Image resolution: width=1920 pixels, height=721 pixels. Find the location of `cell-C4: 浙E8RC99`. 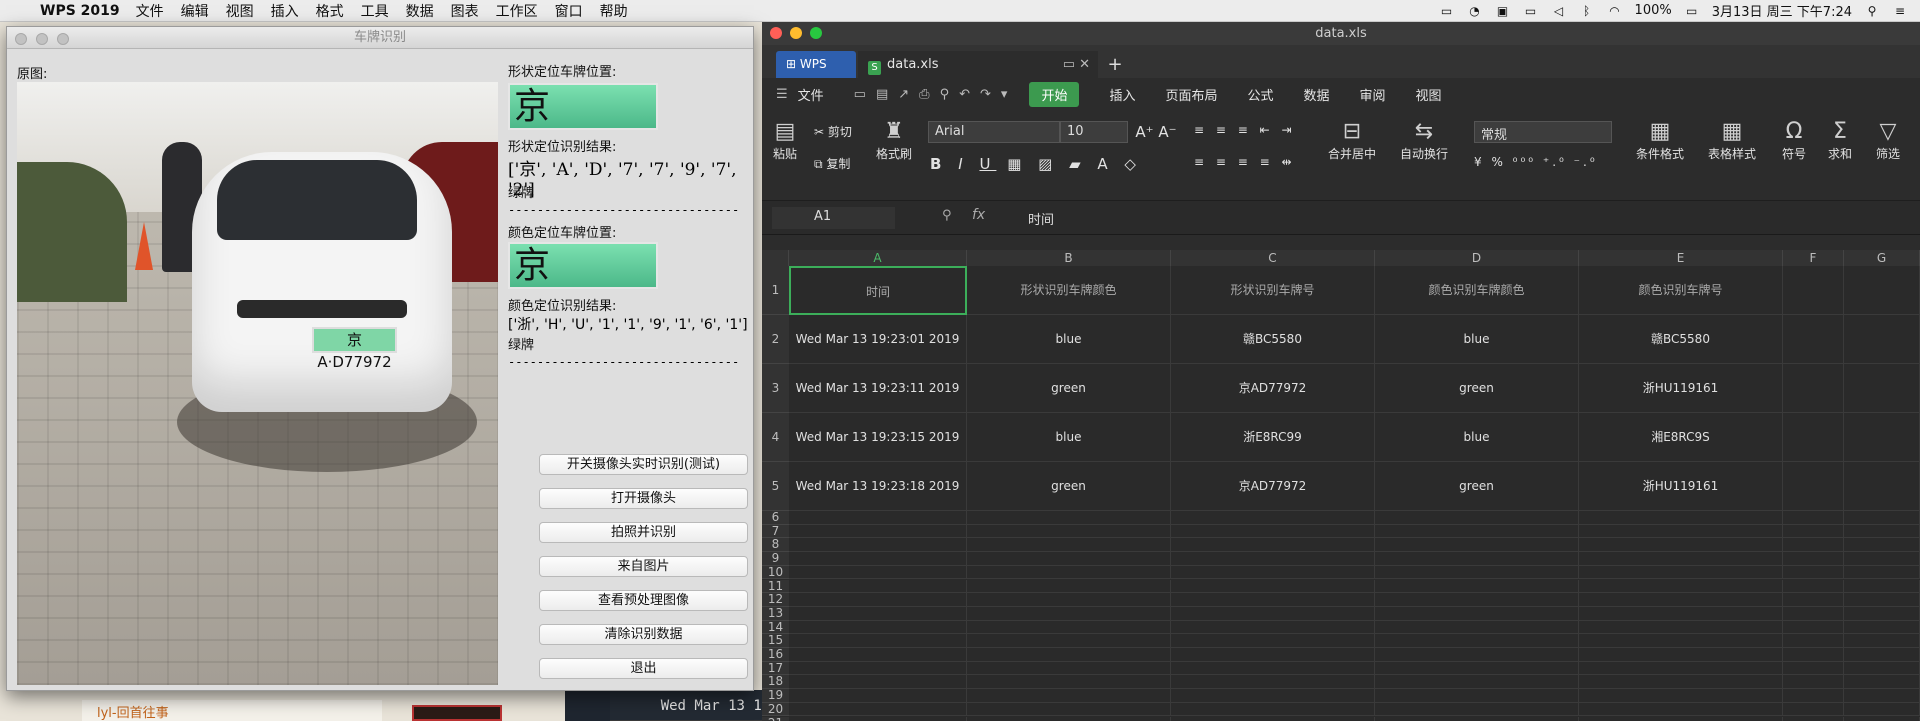

cell-C4: 浙E8RC99 is located at coordinates (1273, 437).